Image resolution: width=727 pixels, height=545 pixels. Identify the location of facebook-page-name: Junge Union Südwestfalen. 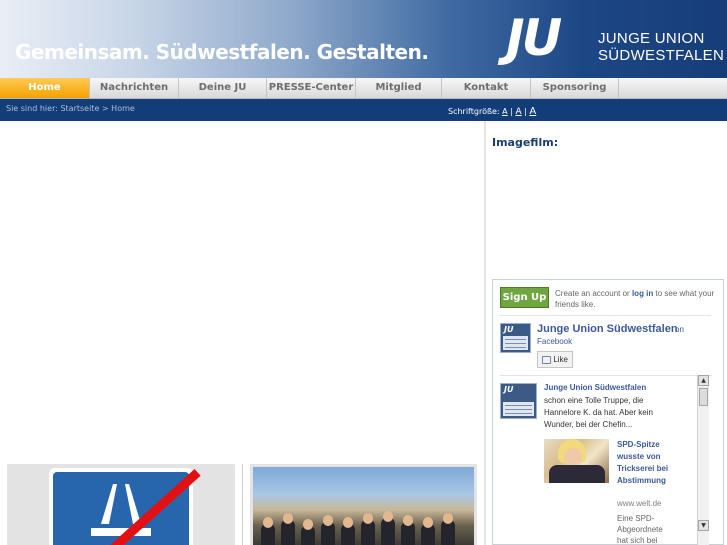
(607, 329).